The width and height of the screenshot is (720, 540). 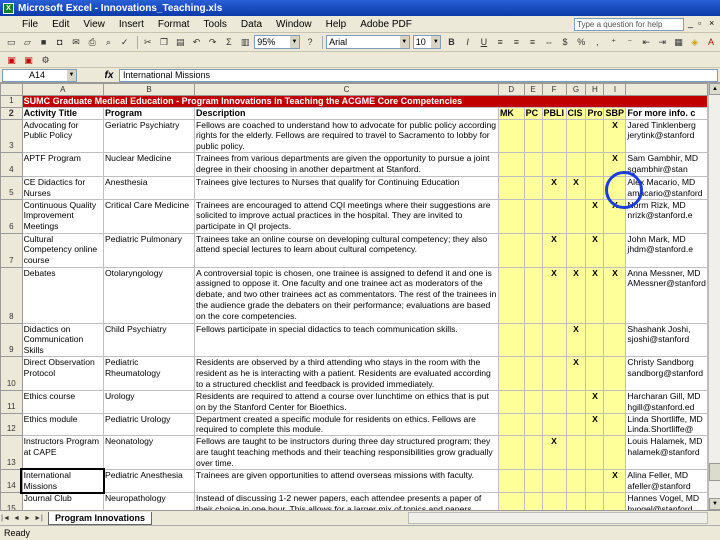 I want to click on contact-cell: Linda Shortliffe, MD Linda.Shortliffe@, so click(x=666, y=424).